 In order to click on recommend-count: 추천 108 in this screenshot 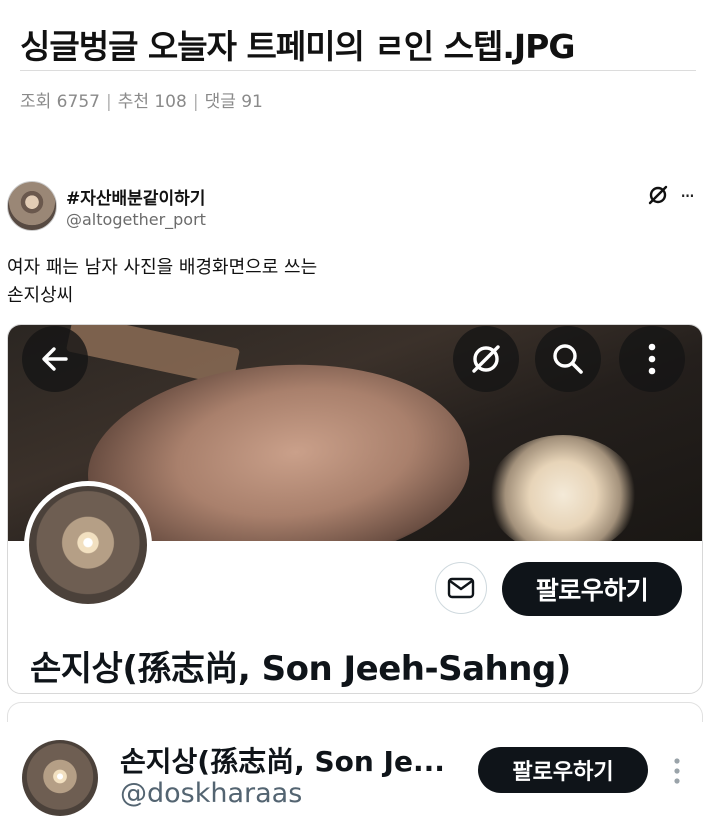, I will do `click(152, 102)`.